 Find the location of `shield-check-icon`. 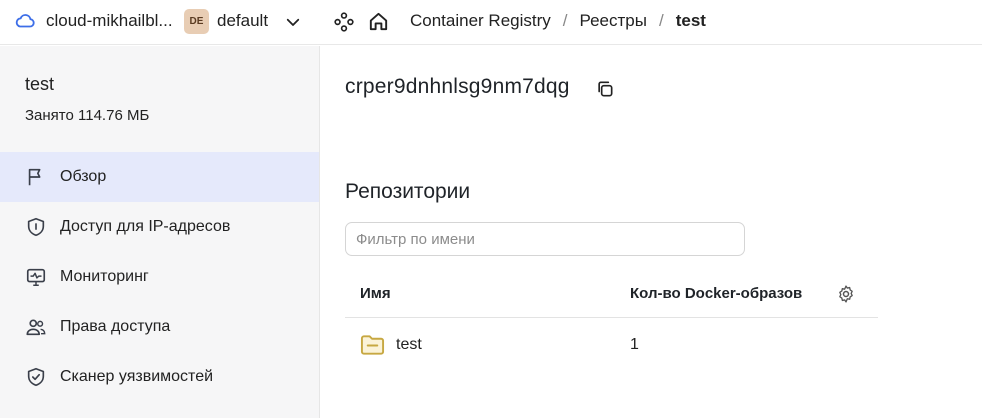

shield-check-icon is located at coordinates (36, 377).